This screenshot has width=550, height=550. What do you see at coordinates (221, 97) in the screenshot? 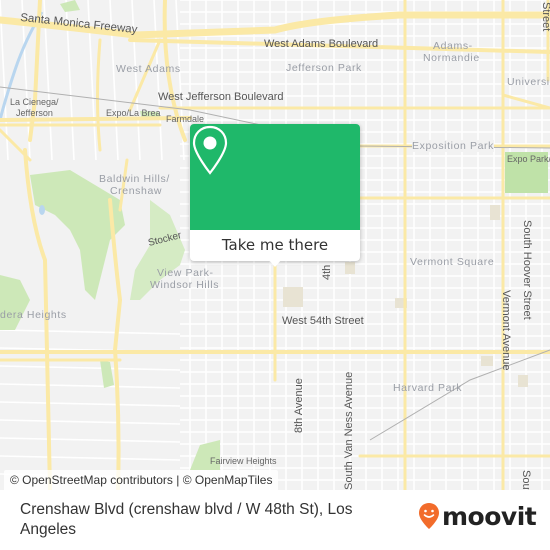
I see `label-west-jefferson-boulevard: West Jefferson Boulevard` at bounding box center [221, 97].